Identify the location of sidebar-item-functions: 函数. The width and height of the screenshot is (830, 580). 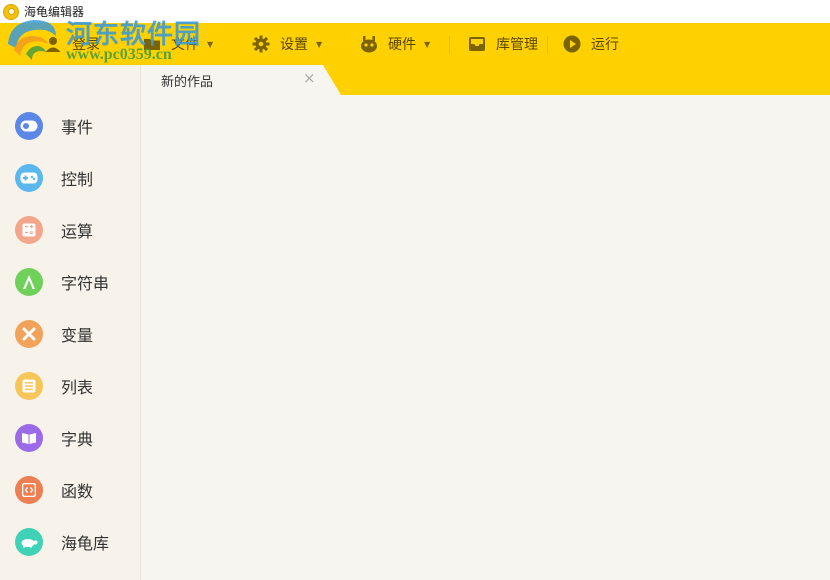
(70, 490).